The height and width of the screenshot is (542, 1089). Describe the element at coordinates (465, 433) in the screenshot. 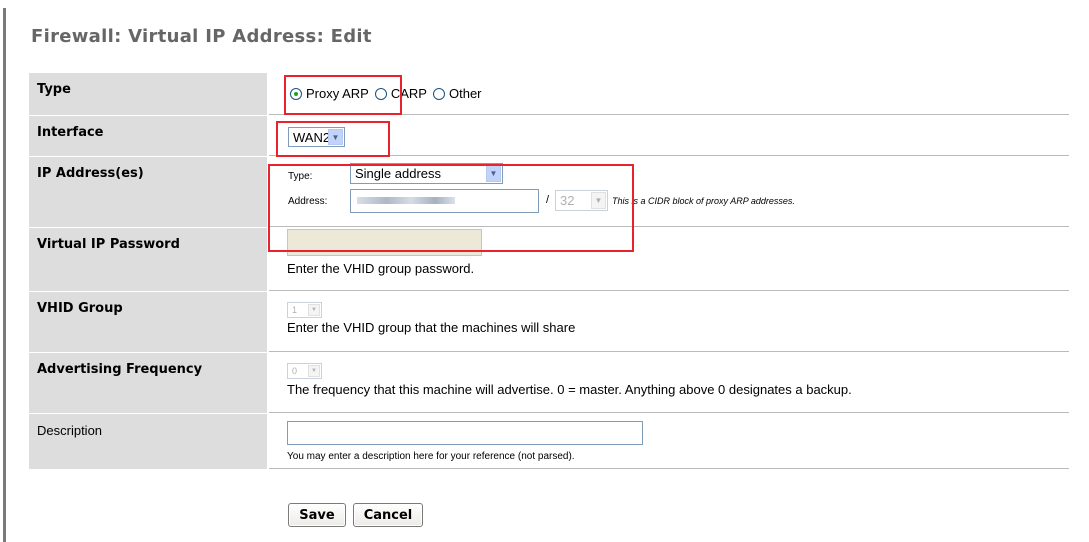

I see `description-input` at that location.